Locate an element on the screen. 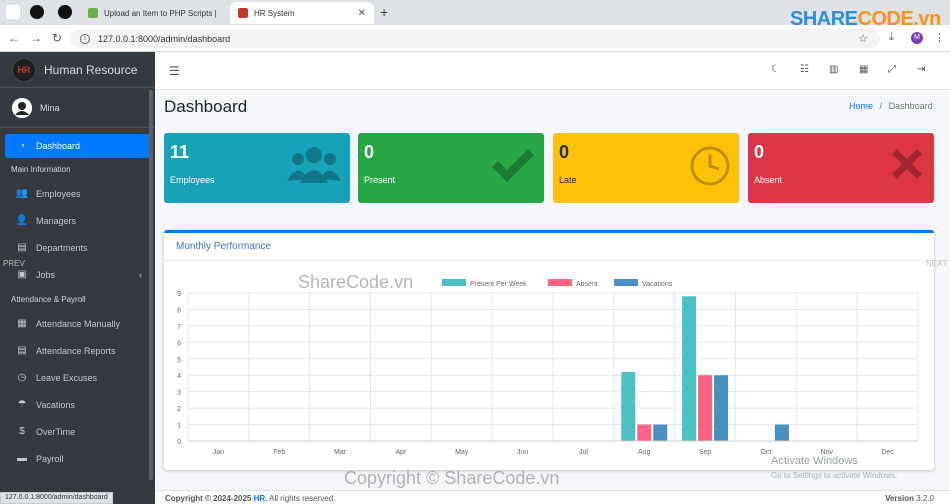 Image resolution: width=950 pixels, height=504 pixels. browser-menu-icon is located at coordinates (13, 12).